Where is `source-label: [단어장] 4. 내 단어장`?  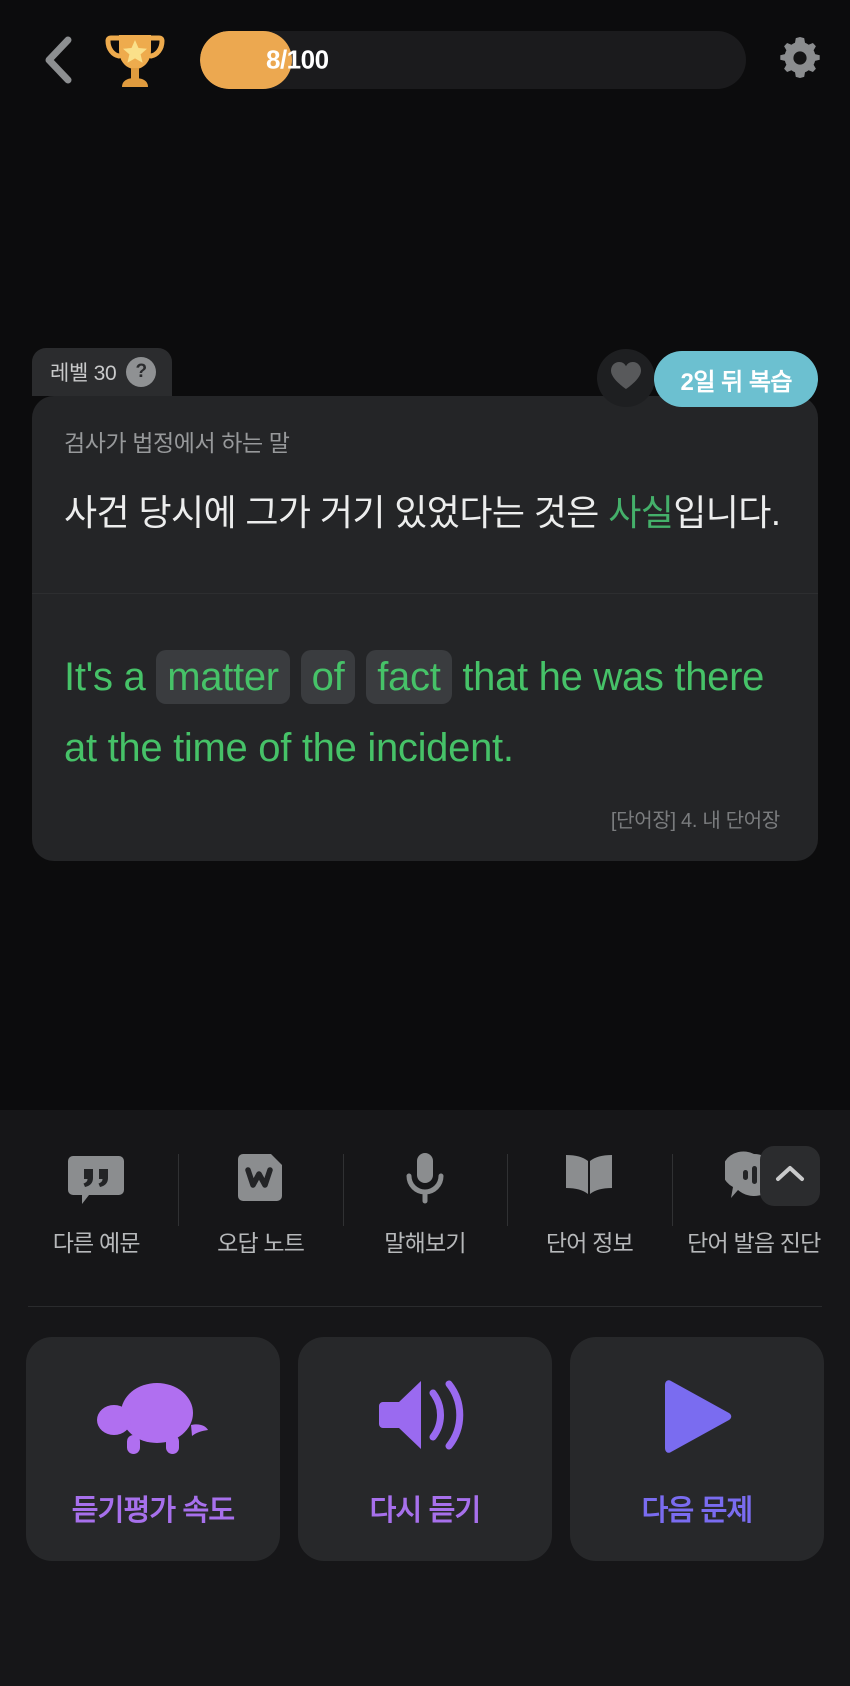 source-label: [단어장] 4. 내 단어장 is located at coordinates (695, 821).